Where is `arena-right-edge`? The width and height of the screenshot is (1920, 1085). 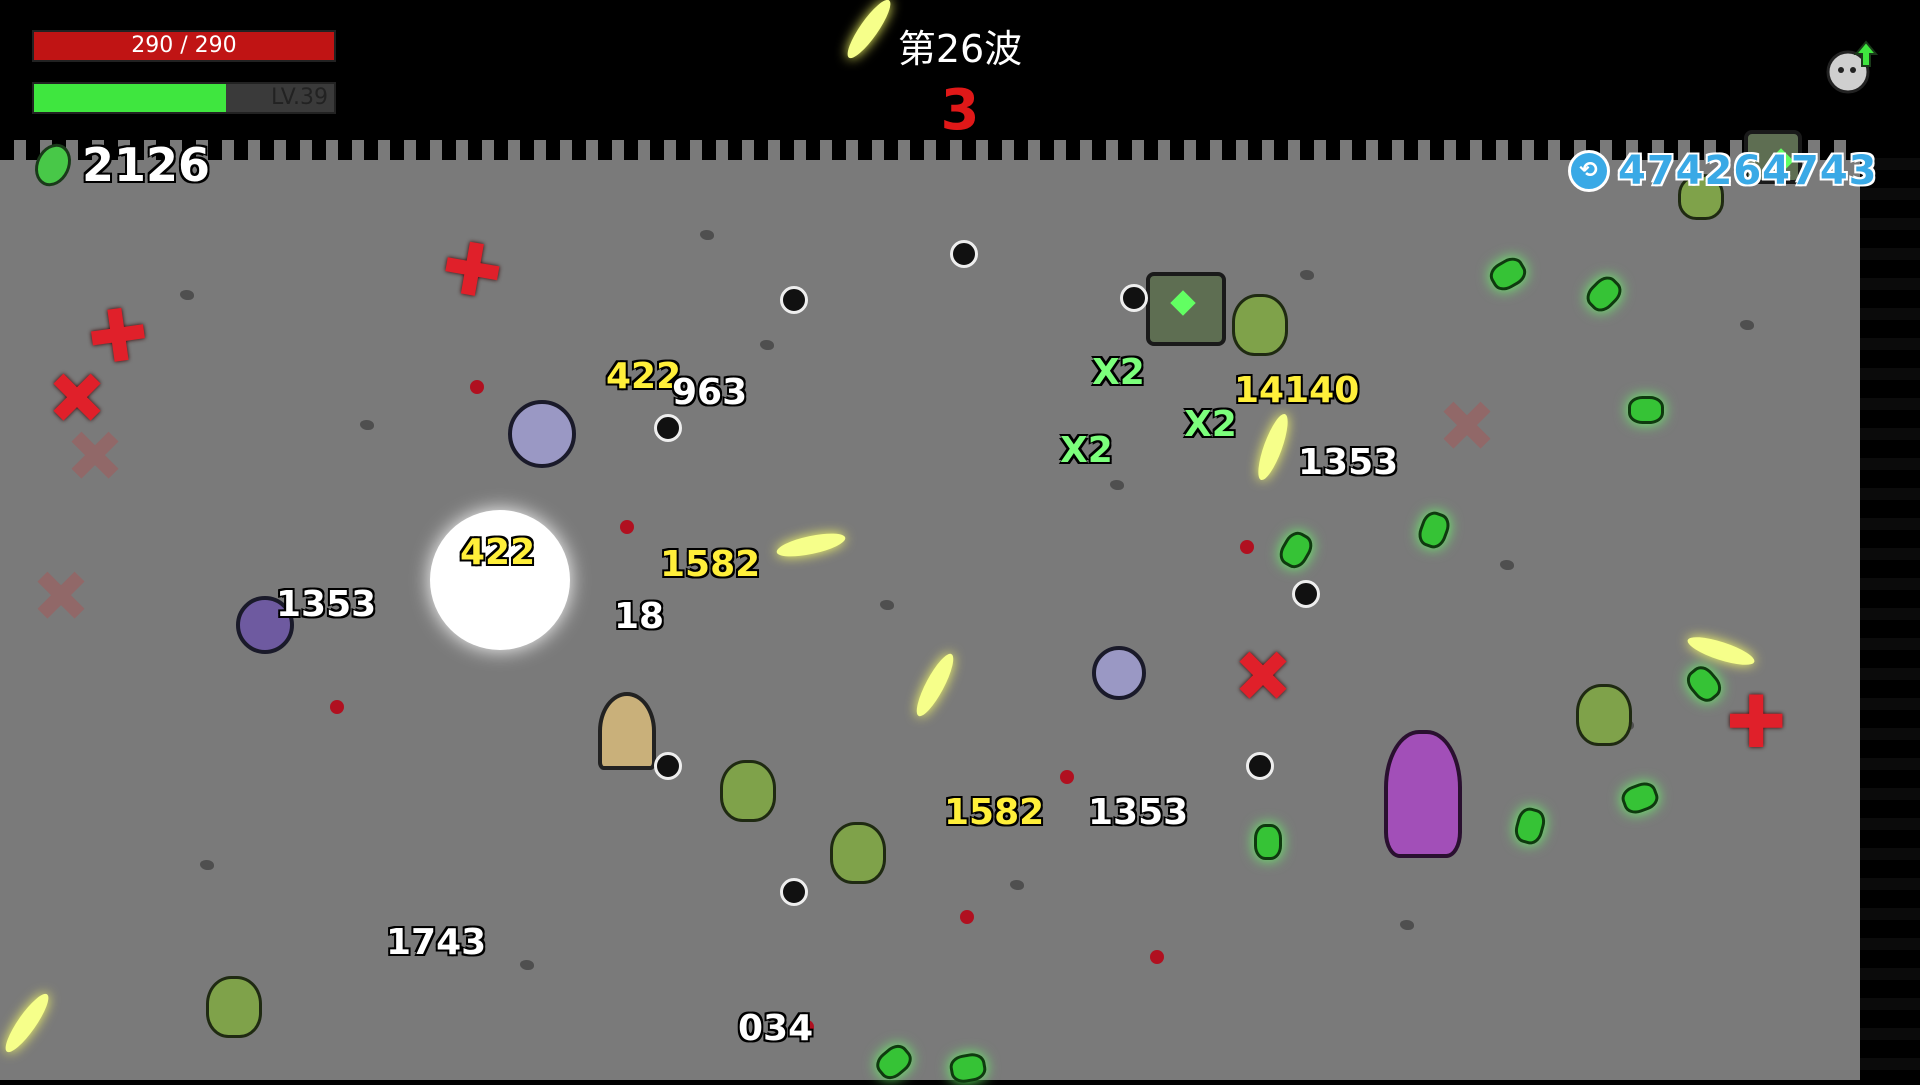
arena-right-edge is located at coordinates (1890, 610).